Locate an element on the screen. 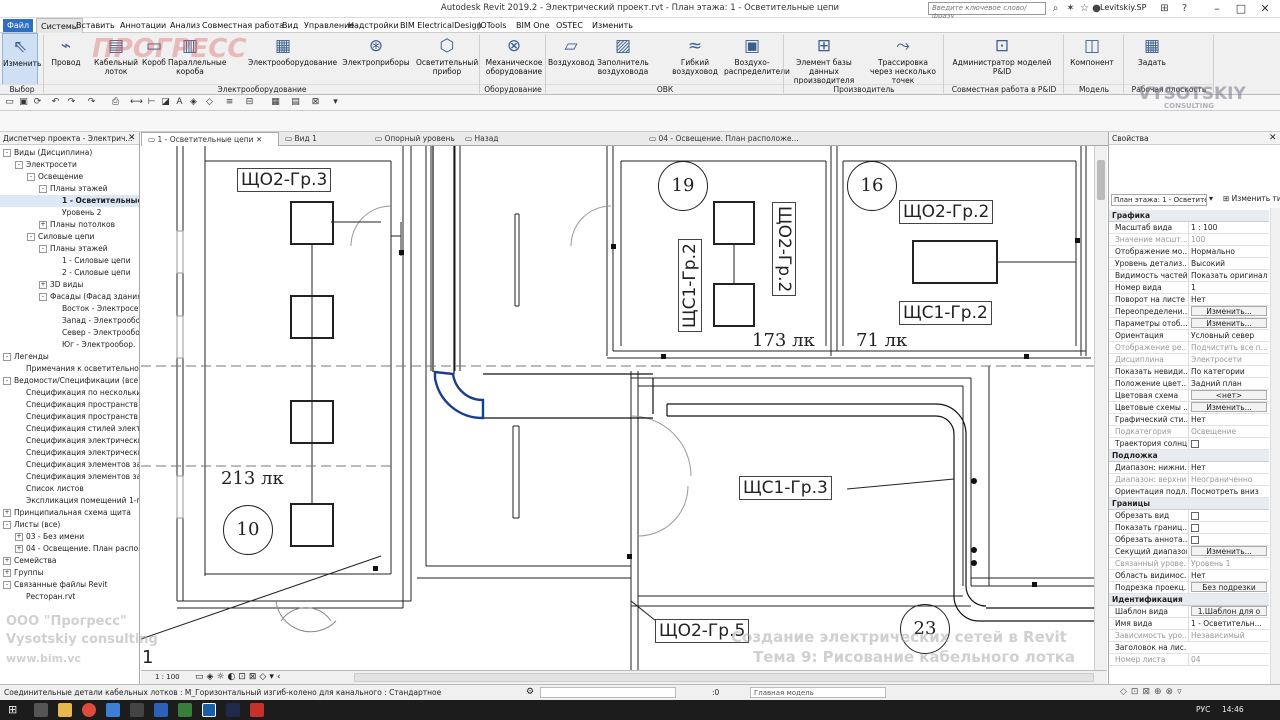 The width and height of the screenshot is (1280, 720). ribbon-group-label: ОВК is located at coordinates (665, 89).